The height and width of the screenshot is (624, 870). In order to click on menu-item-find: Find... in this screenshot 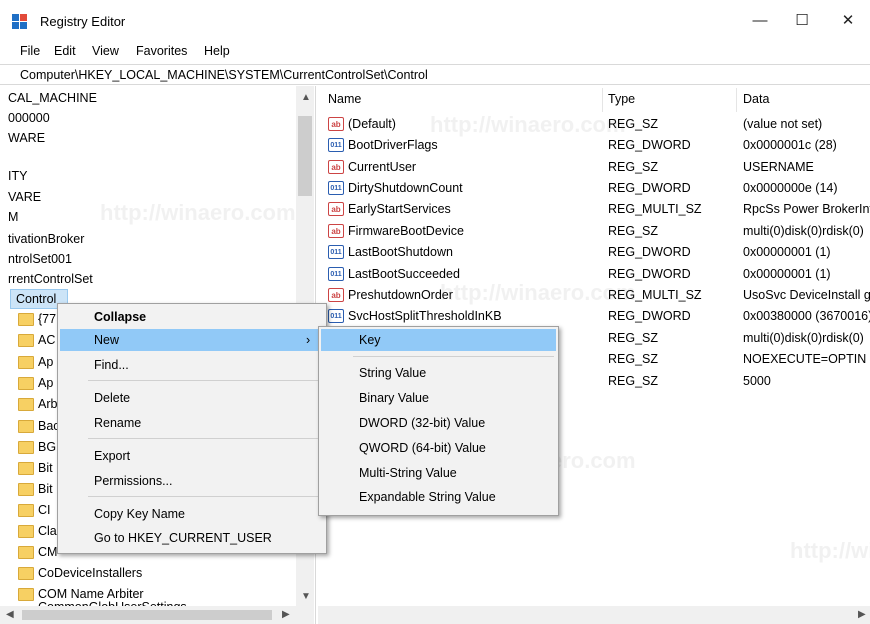, I will do `click(192, 365)`.